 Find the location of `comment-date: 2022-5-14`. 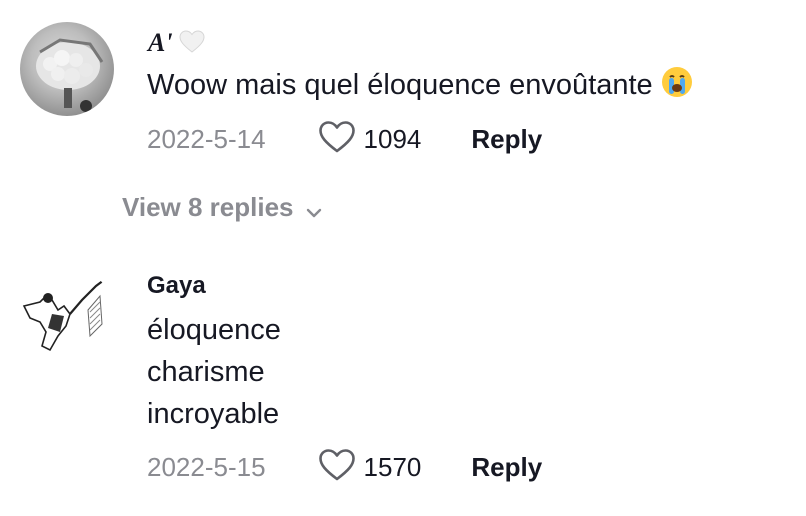

comment-date: 2022-5-14 is located at coordinates (206, 138).